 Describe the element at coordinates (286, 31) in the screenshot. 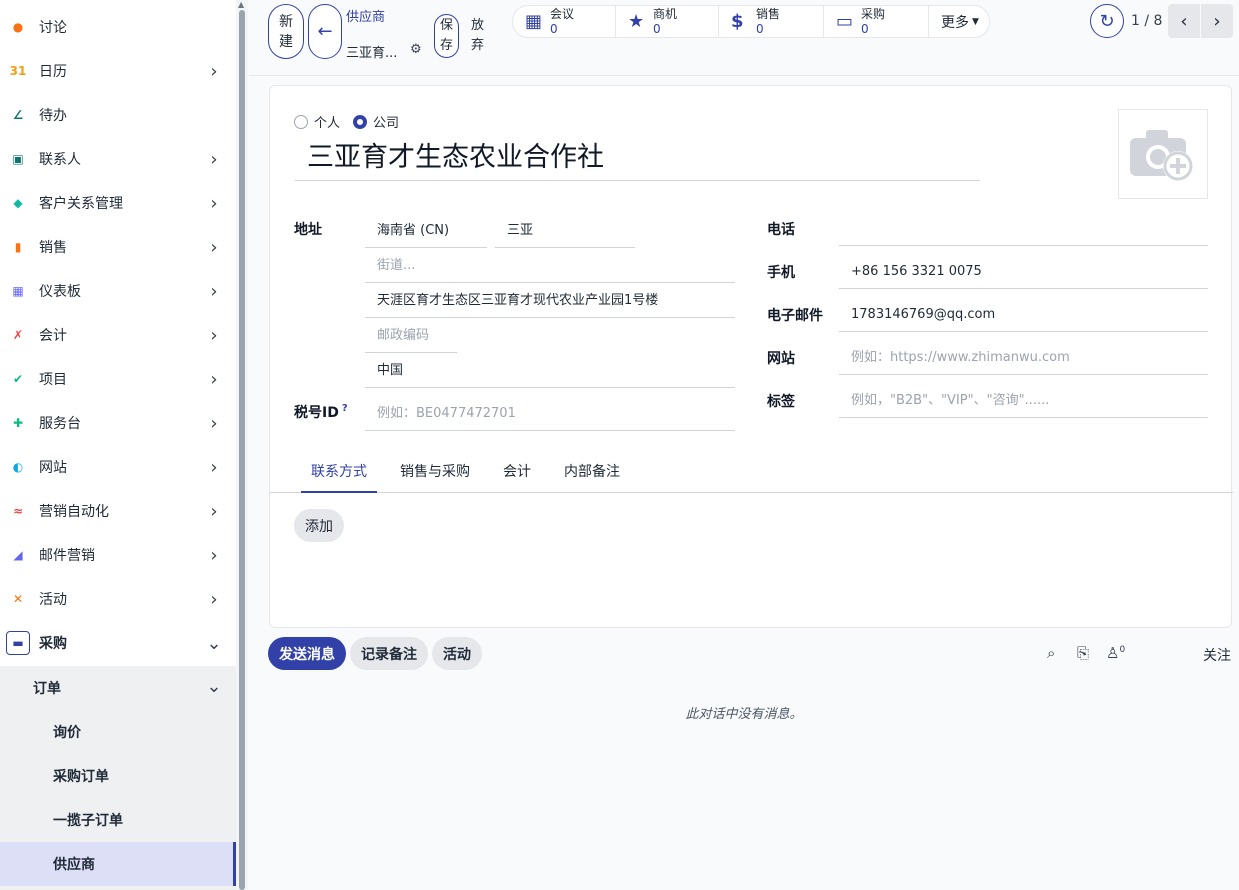

I see `new-button: 新 建` at that location.